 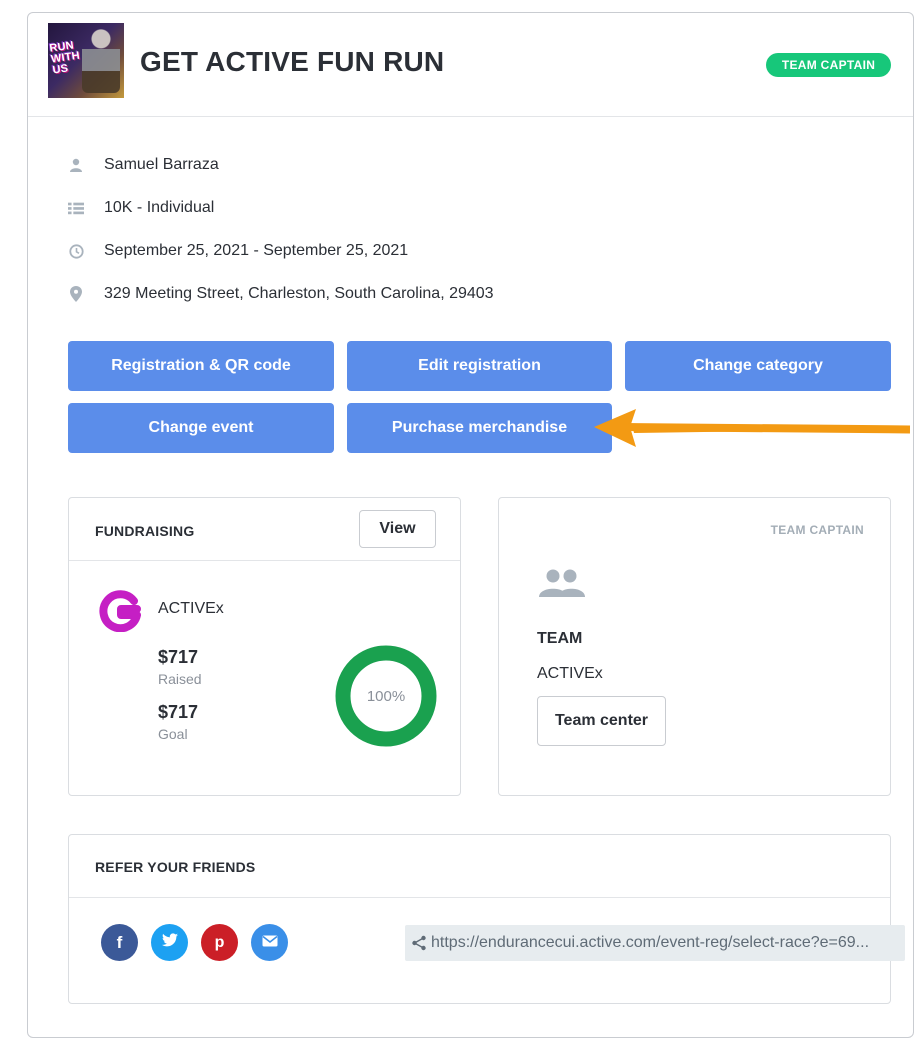 What do you see at coordinates (758, 366) in the screenshot?
I see `change-category-button: Change category` at bounding box center [758, 366].